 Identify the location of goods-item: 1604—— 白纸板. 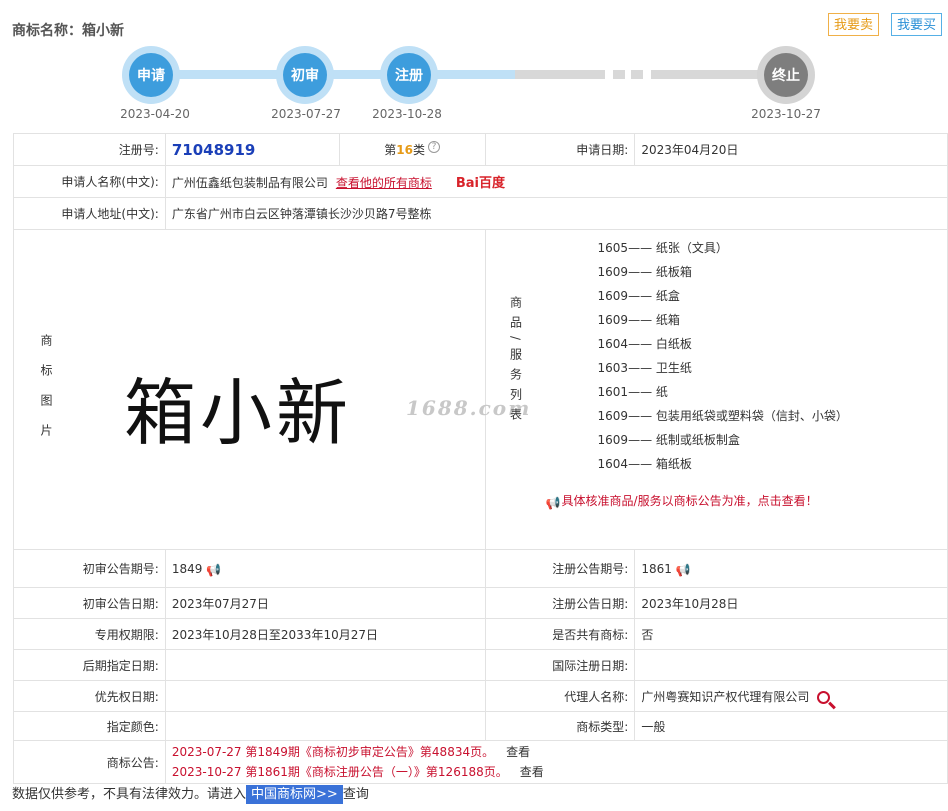
(644, 344).